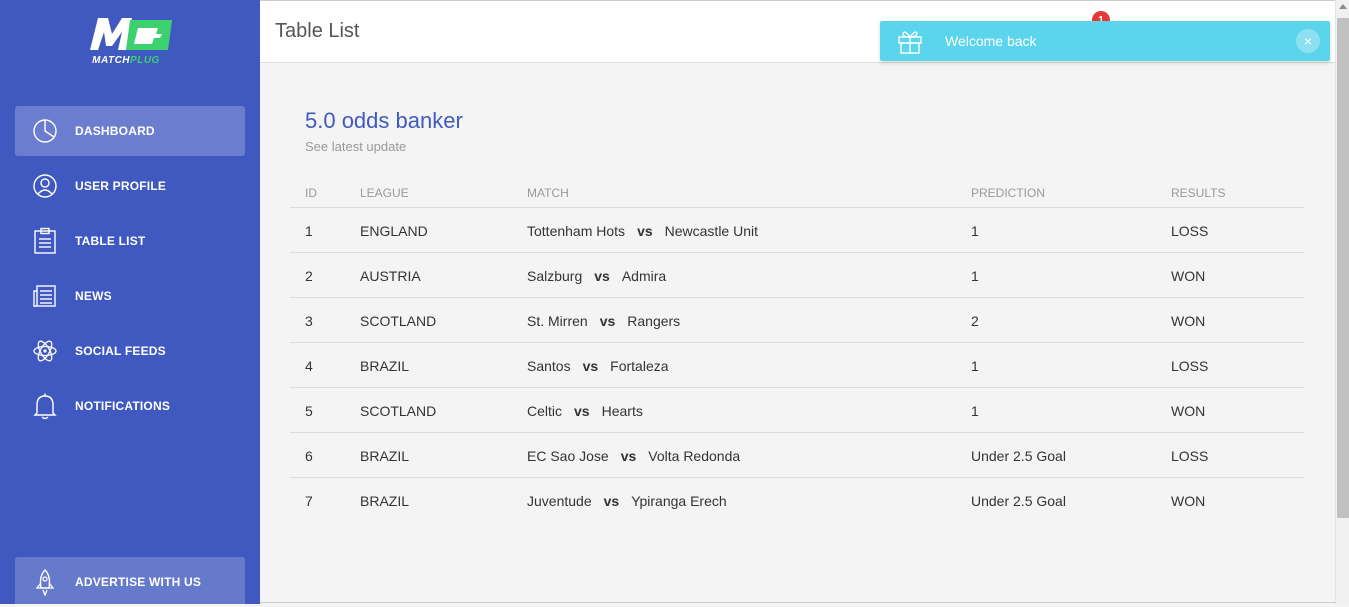 This screenshot has height=607, width=1349. I want to click on gift-icon, so click(910, 41).